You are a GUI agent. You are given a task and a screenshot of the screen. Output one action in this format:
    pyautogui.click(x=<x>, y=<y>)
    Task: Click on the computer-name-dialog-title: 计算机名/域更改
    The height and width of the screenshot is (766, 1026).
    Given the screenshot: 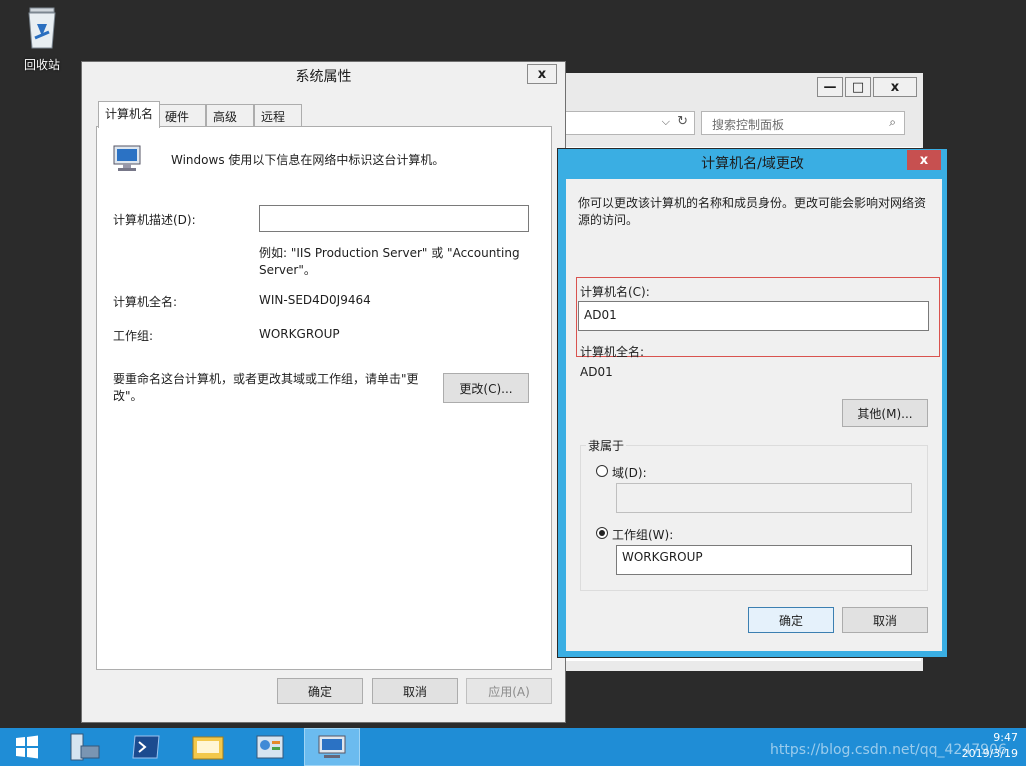 What is the action you would take?
    pyautogui.click(x=752, y=164)
    